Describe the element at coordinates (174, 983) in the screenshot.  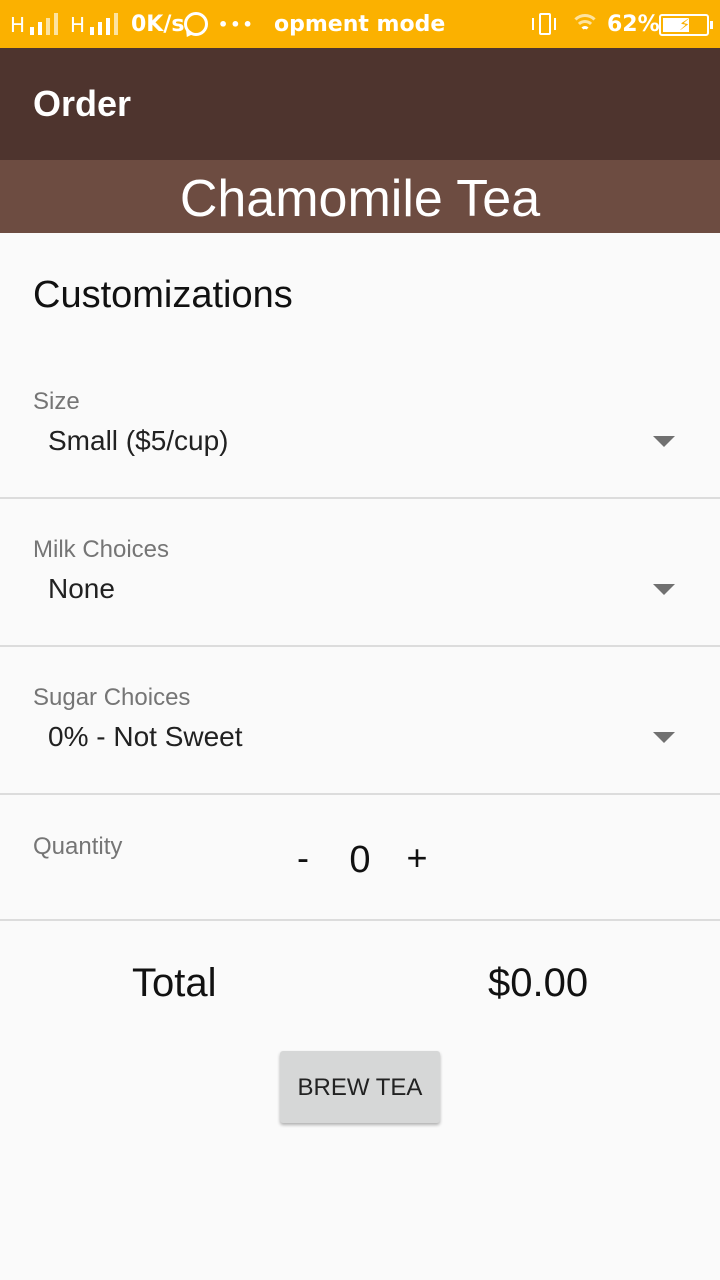
I see `total-label: Total` at that location.